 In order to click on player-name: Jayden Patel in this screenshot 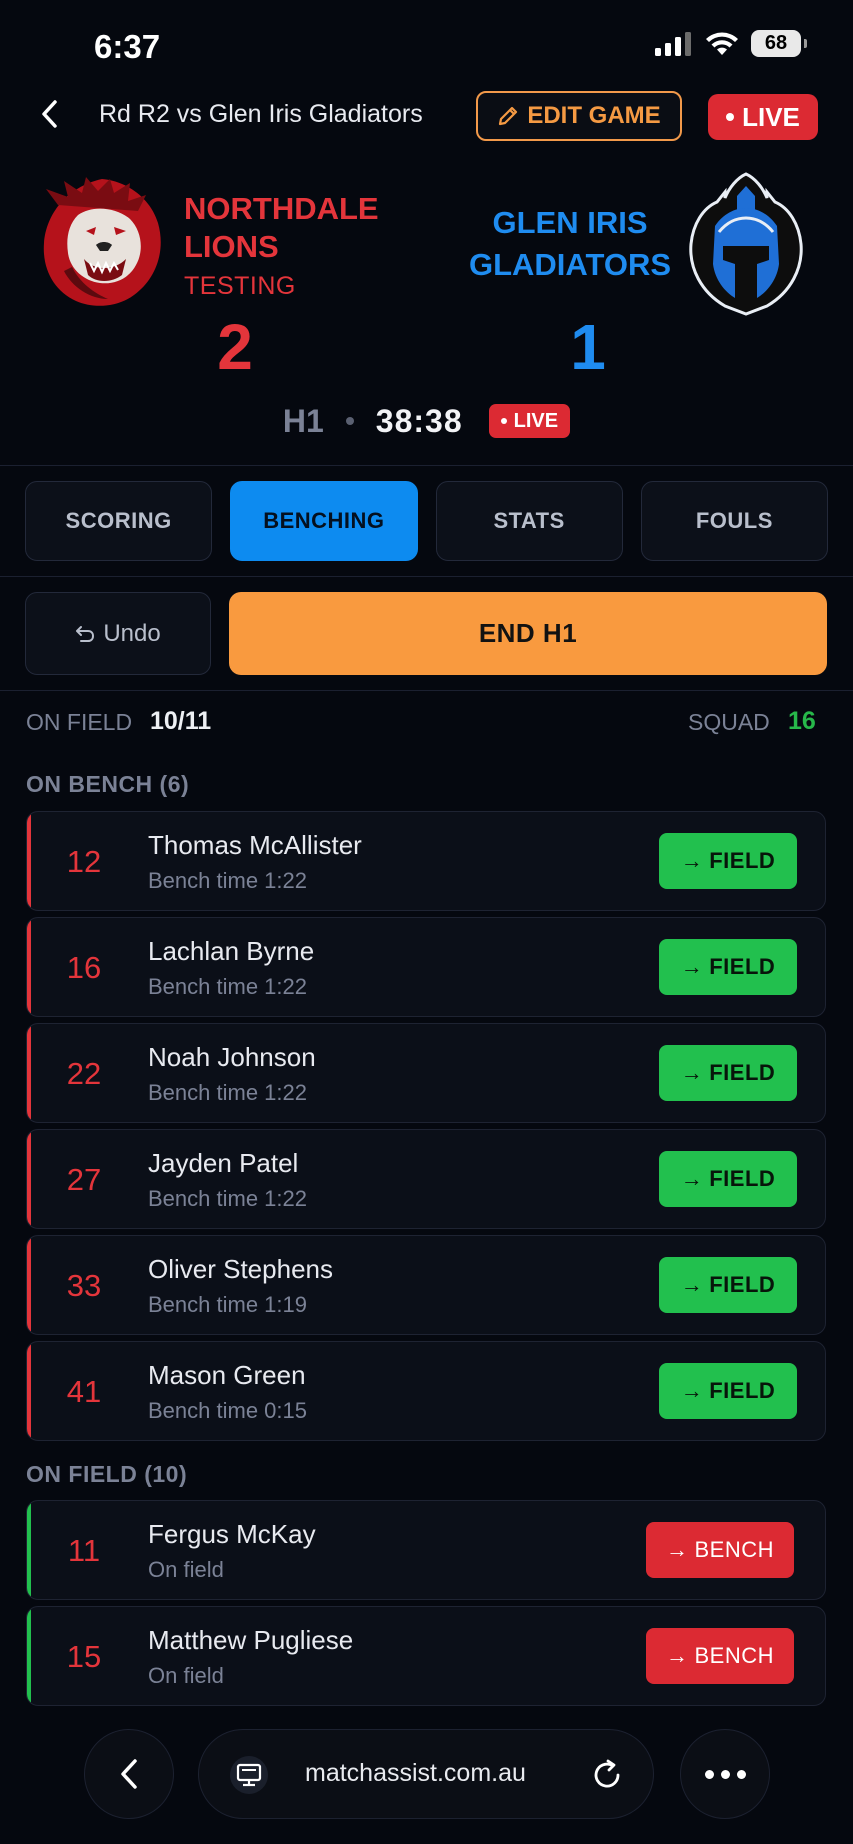, I will do `click(223, 1163)`.